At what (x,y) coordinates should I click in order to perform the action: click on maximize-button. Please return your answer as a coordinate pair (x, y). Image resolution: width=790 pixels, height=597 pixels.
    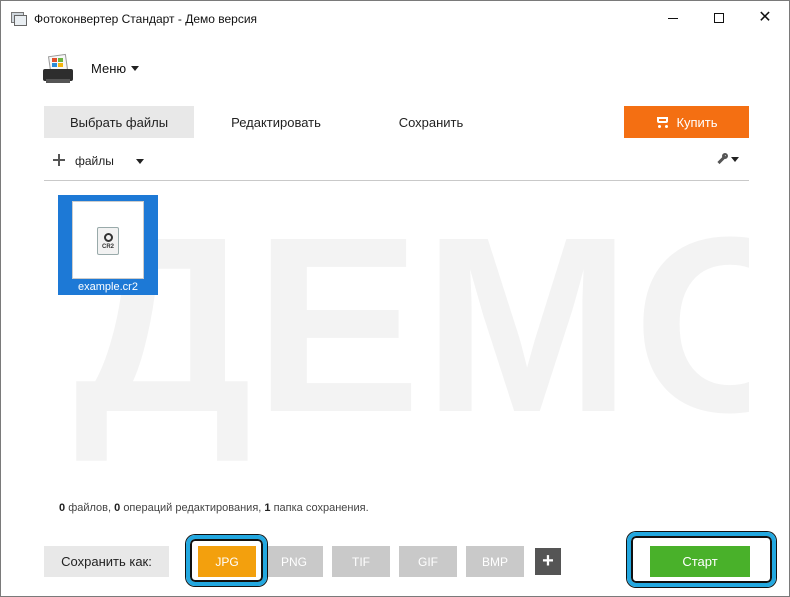
    Looking at the image, I should click on (719, 18).